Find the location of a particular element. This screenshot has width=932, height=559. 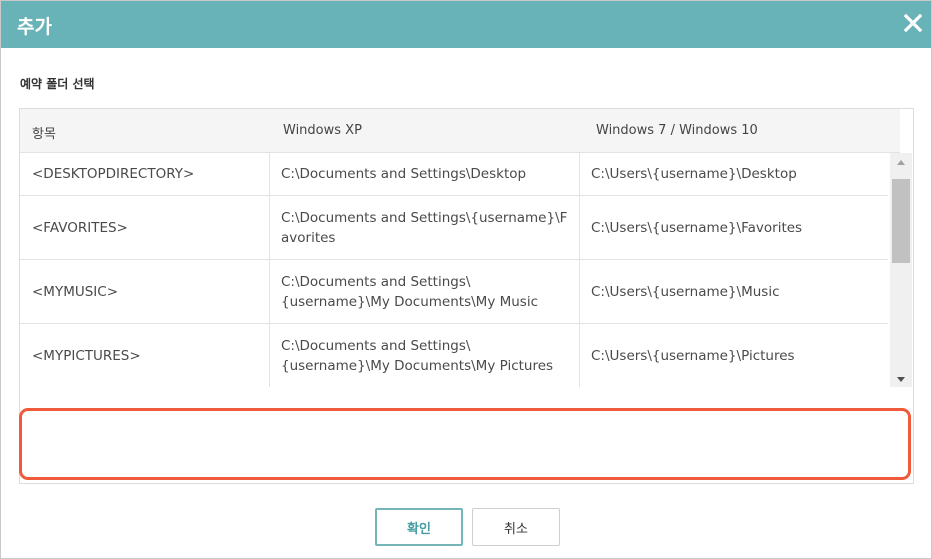

header-item: 항목 is located at coordinates (44, 134).